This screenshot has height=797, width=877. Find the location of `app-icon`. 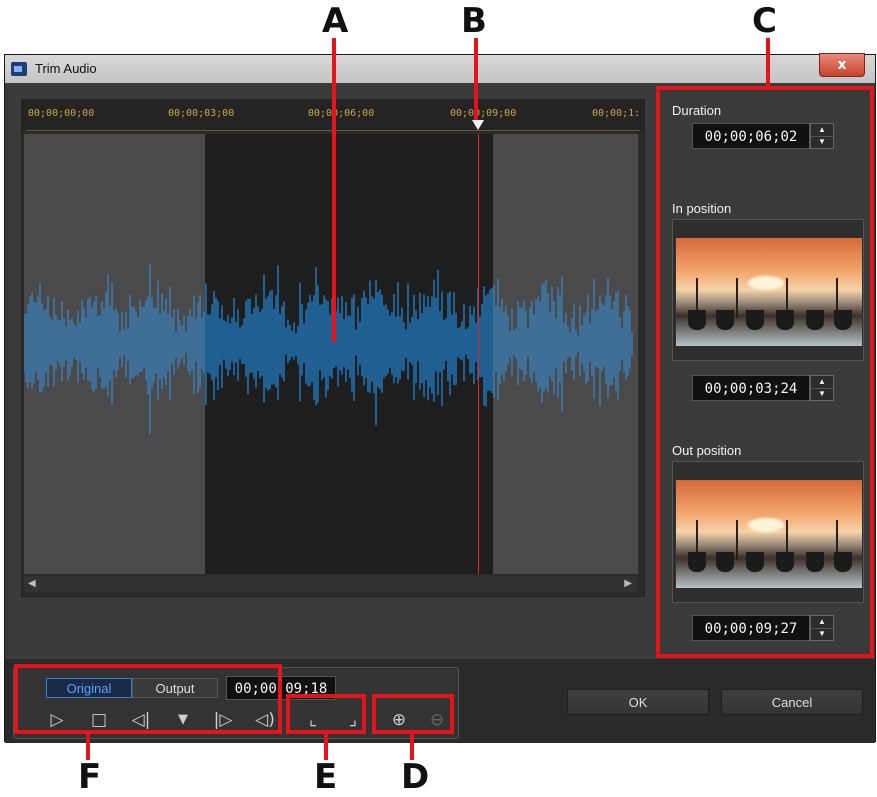

app-icon is located at coordinates (19, 69).